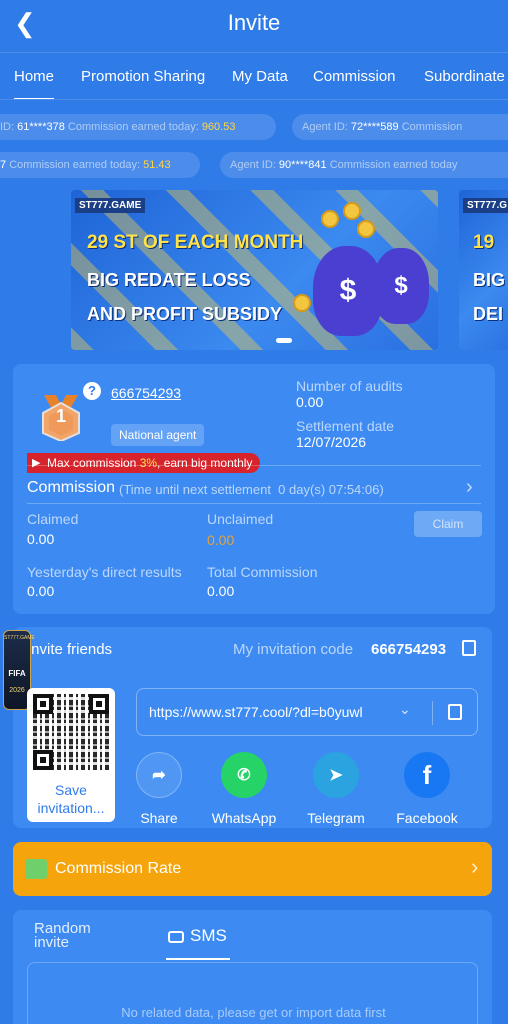 This screenshot has height=1024, width=508. Describe the element at coordinates (176, 936) in the screenshot. I see `message-icon` at that location.